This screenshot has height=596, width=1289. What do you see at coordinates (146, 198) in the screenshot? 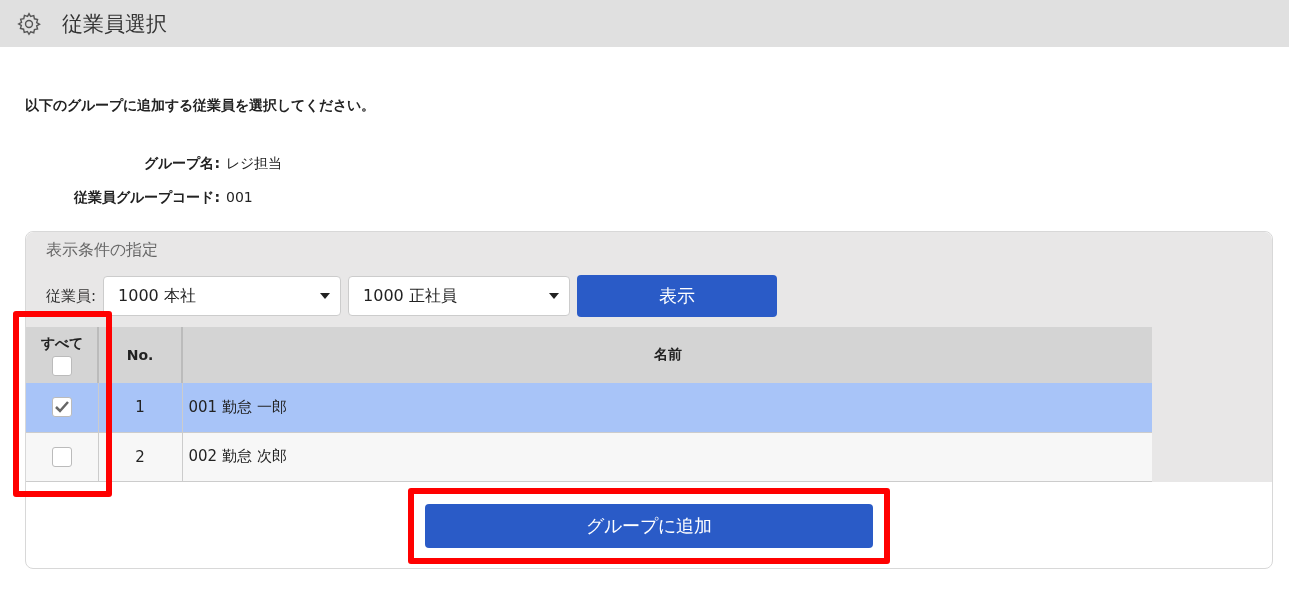
I see `field-label: 従業員グループコード:` at bounding box center [146, 198].